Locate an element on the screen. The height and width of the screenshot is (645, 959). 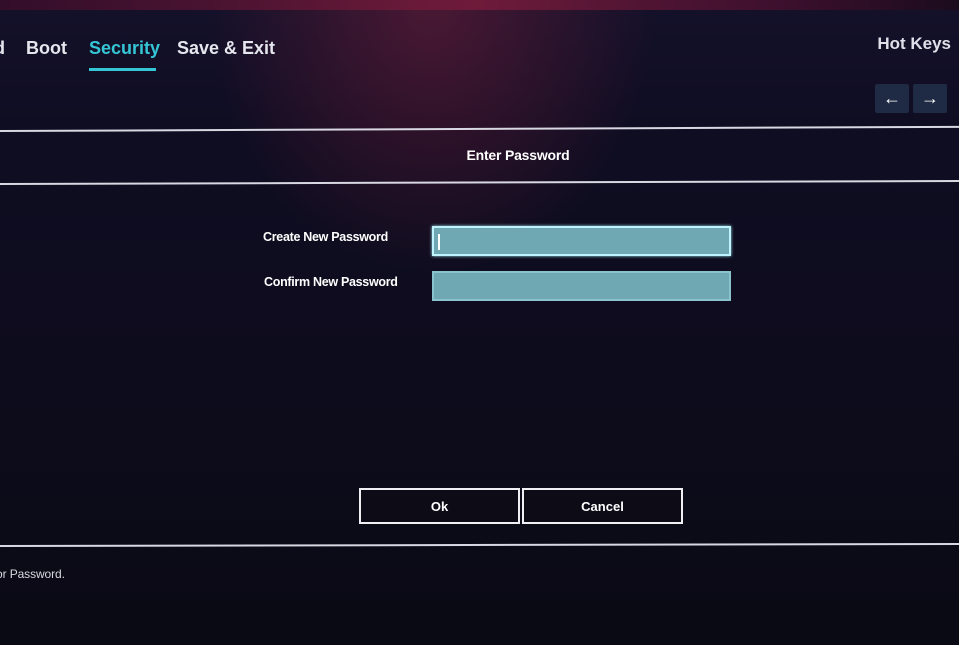
confirm-password-field is located at coordinates (581, 286).